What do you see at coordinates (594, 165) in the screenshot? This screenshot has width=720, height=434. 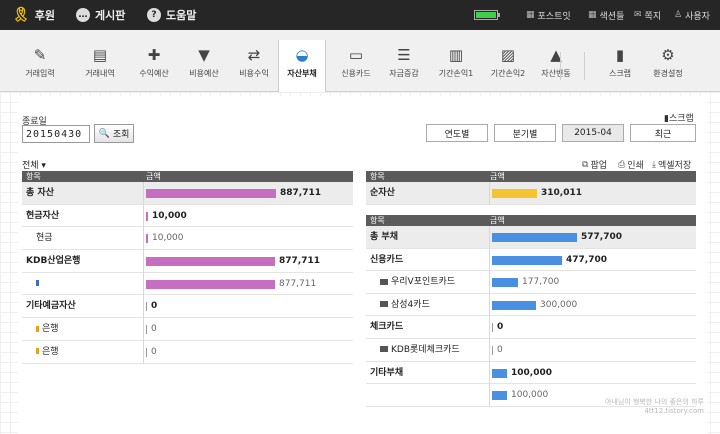 I see `popup-button: ⧉ 팝업` at bounding box center [594, 165].